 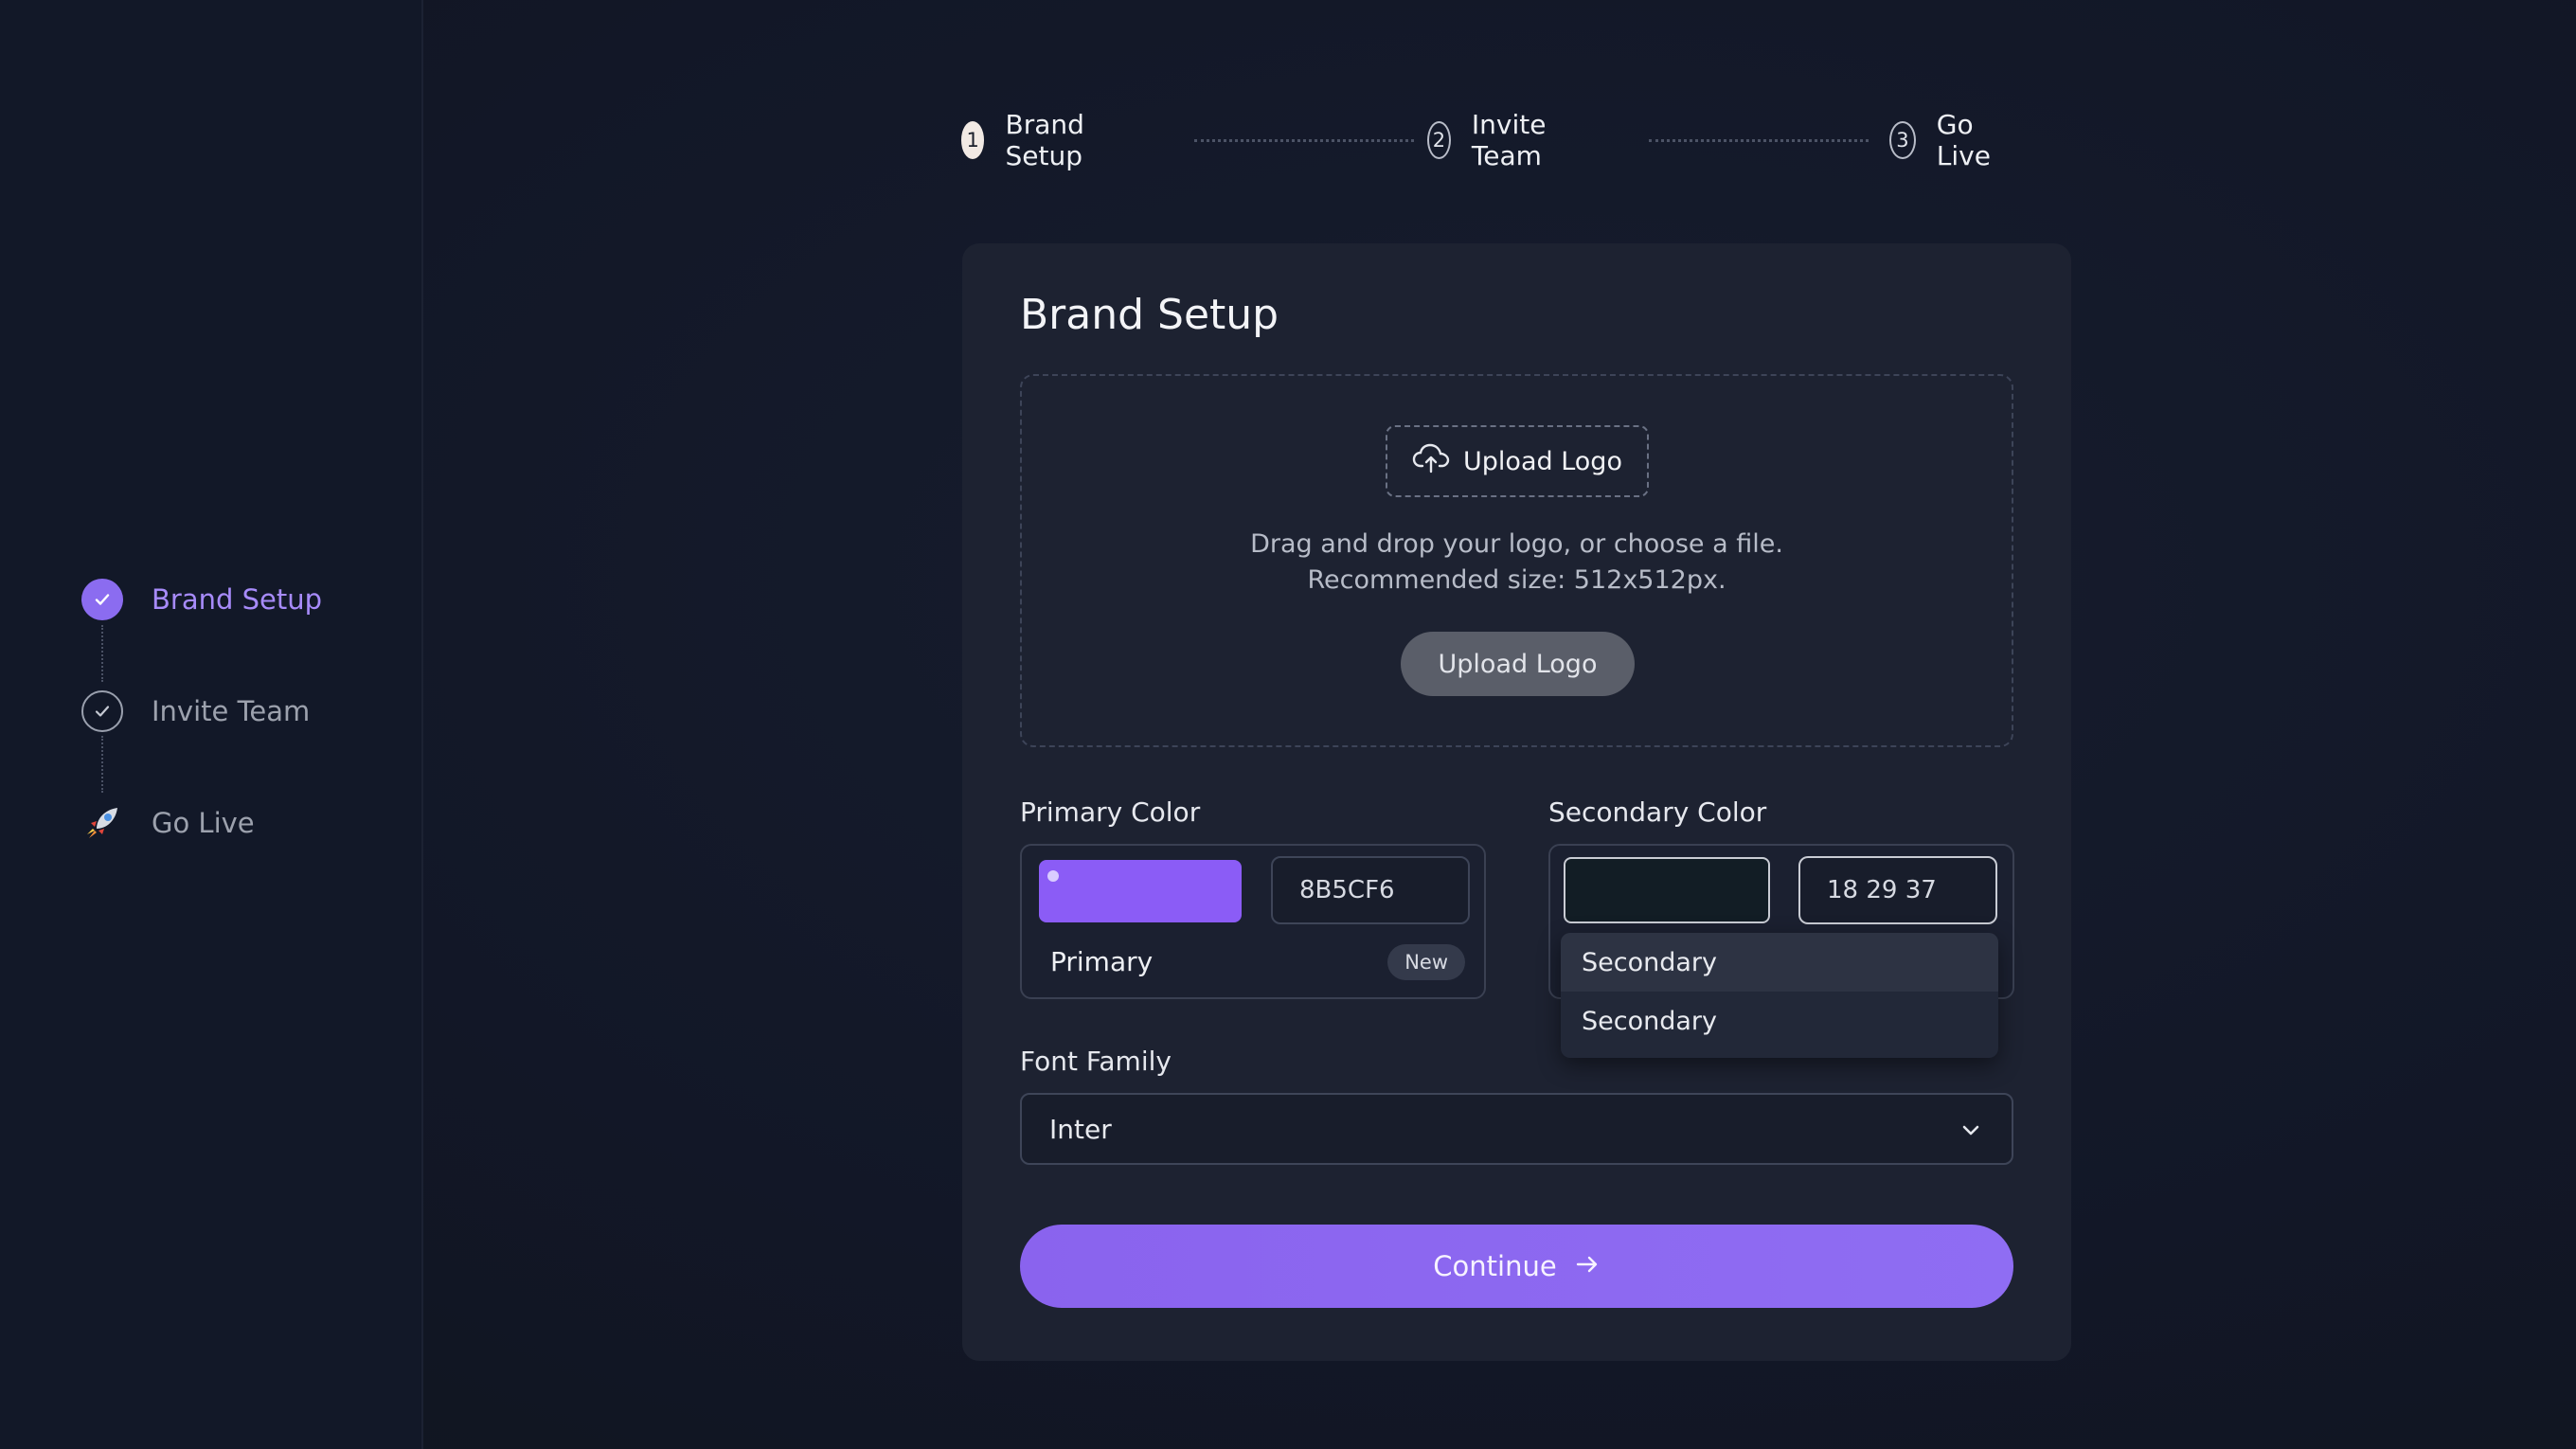 I want to click on sidebar-item-label: Brand Setup, so click(x=237, y=599).